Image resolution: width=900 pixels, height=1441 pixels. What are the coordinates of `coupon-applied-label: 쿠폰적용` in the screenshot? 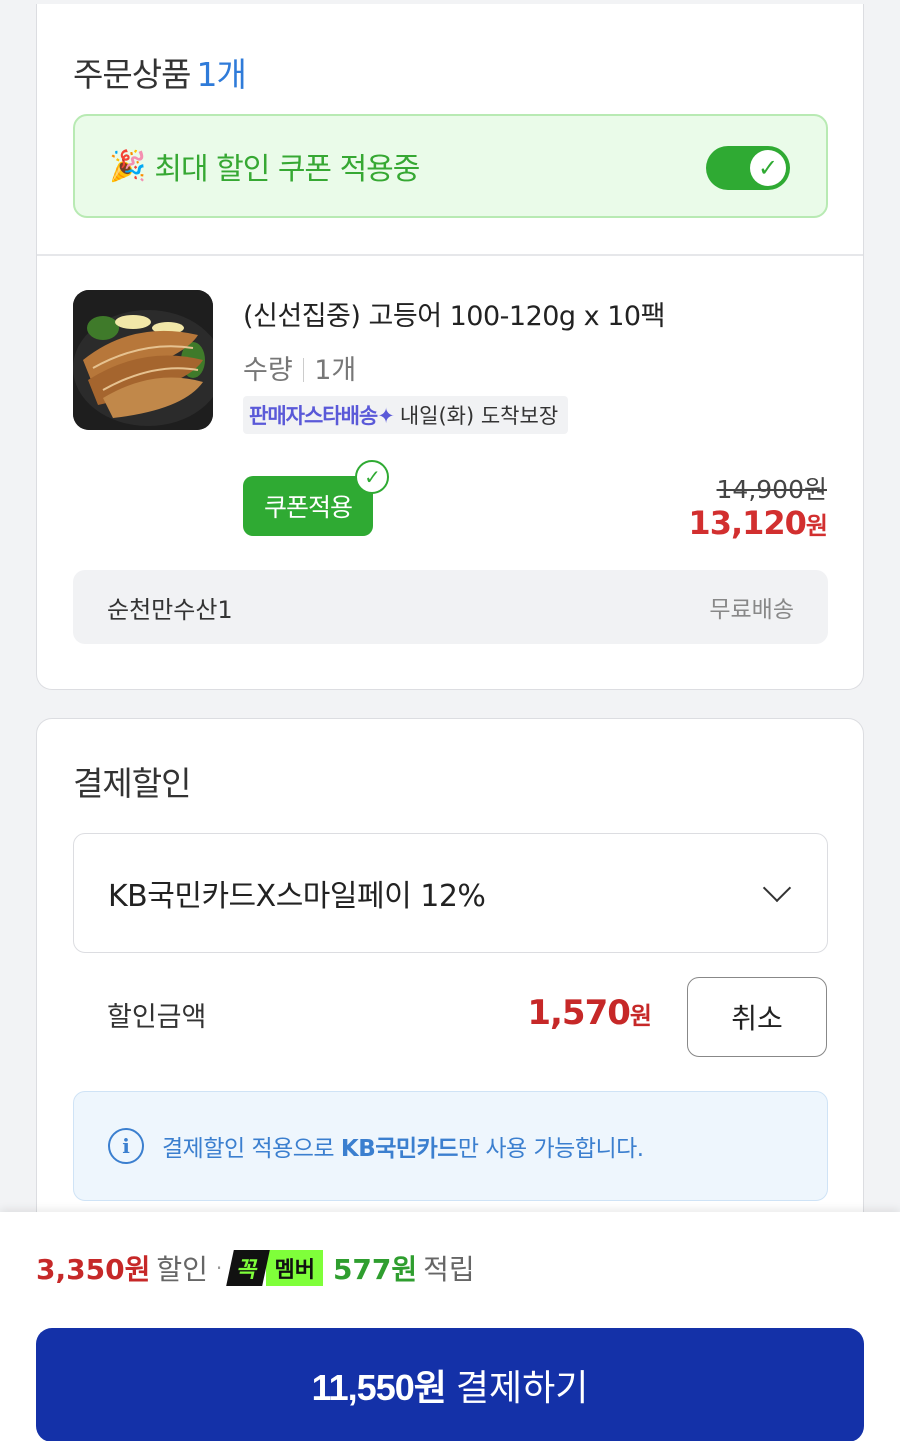 It's located at (308, 507).